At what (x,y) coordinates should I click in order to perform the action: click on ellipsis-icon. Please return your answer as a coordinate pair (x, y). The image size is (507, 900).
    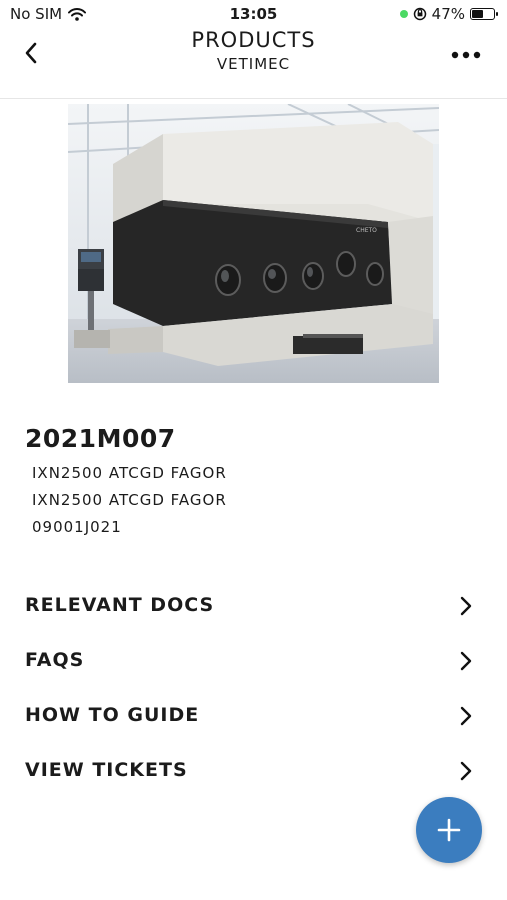
    Looking at the image, I should click on (466, 55).